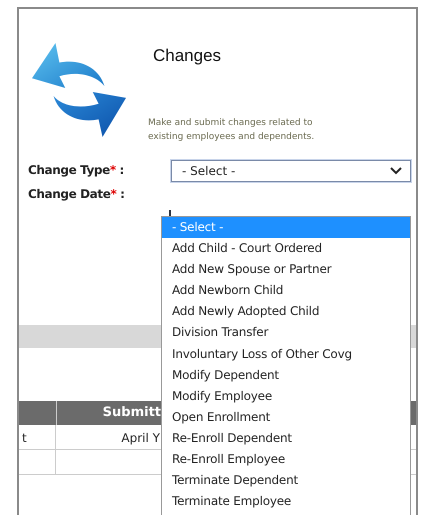  Describe the element at coordinates (24, 438) in the screenshot. I see `table-cell: t` at that location.